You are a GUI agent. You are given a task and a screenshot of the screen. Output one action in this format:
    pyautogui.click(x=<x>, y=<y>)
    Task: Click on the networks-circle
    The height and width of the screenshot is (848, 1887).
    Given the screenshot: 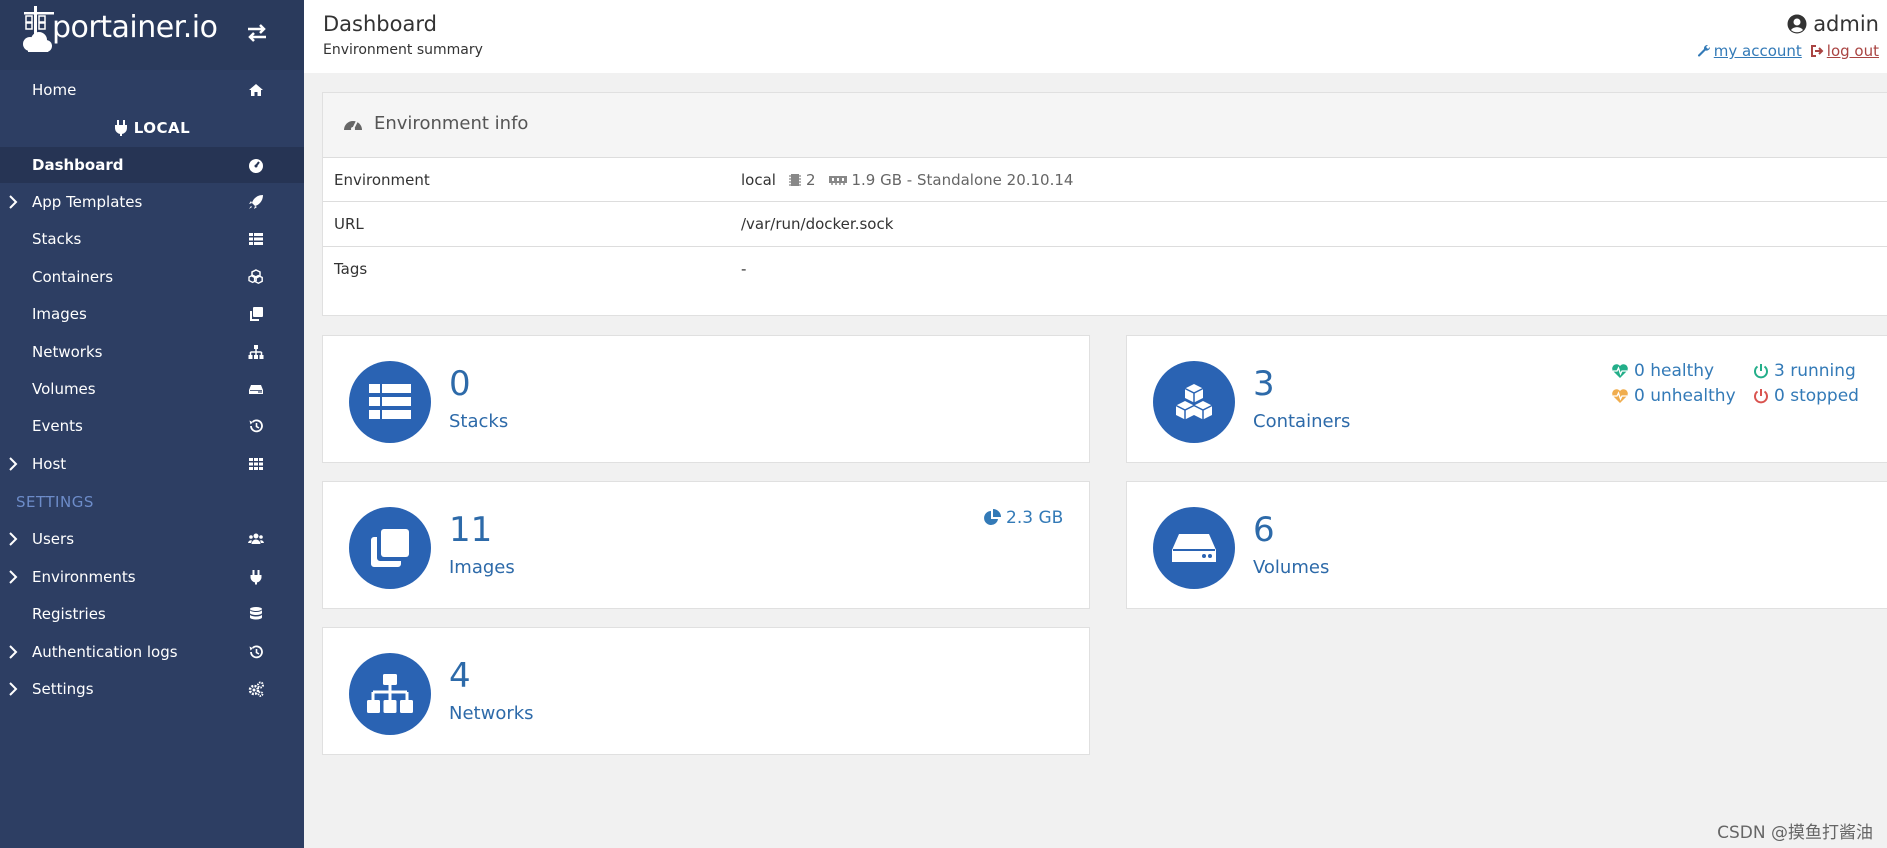 What is the action you would take?
    pyautogui.click(x=390, y=694)
    